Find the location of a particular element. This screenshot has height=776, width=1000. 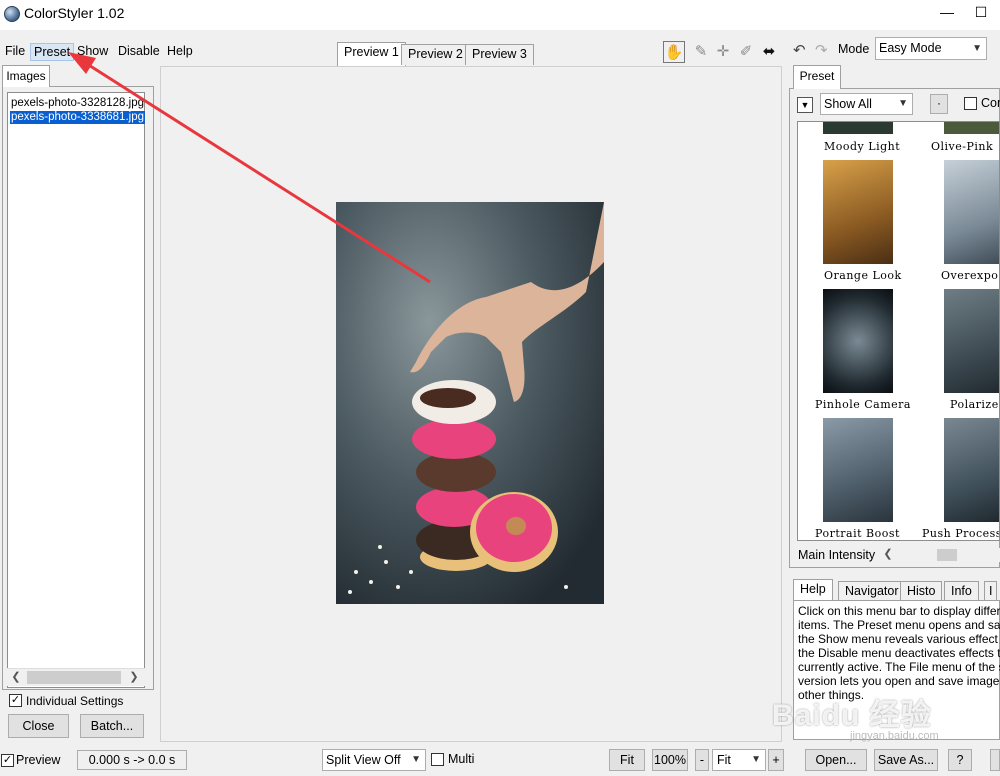

undo-icon: ↶ is located at coordinates (799, 50).